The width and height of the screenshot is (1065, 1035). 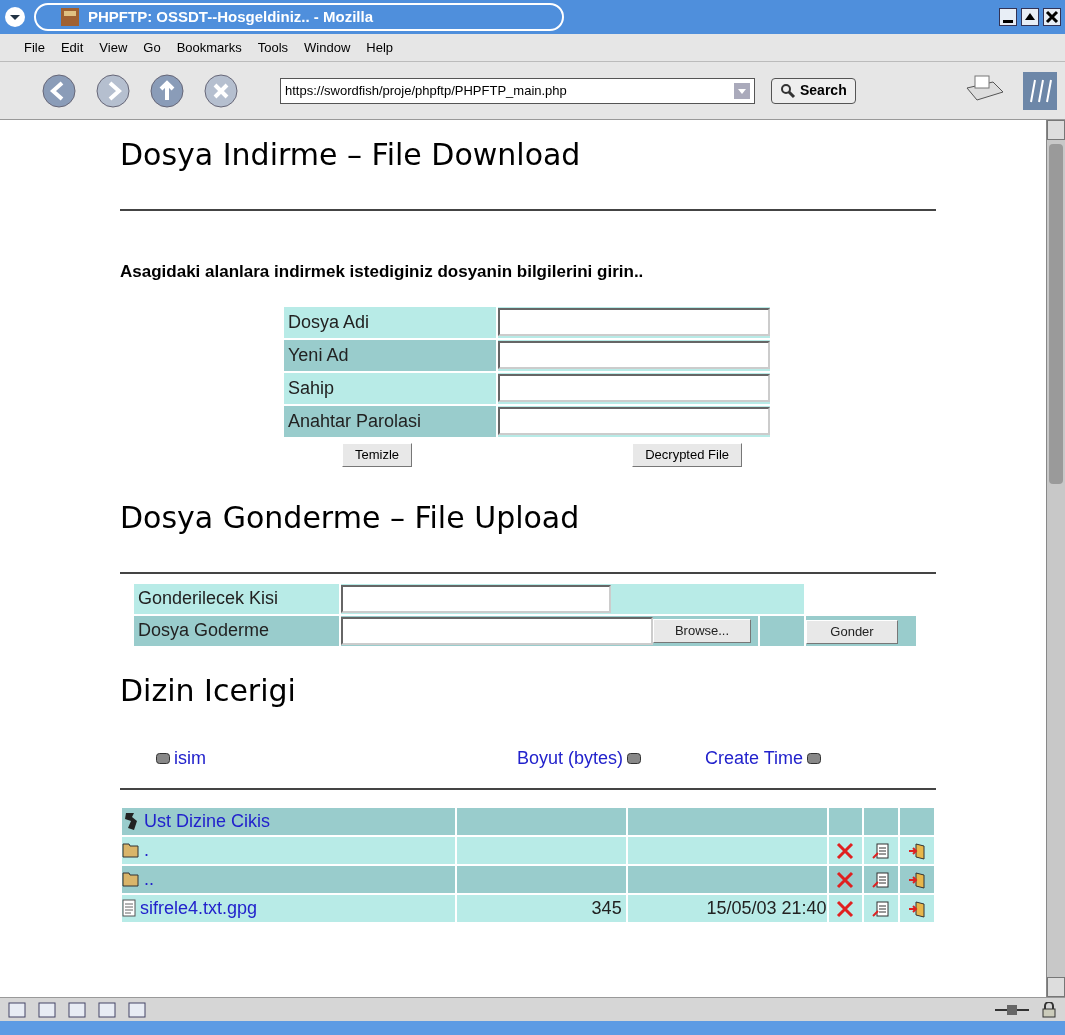 What do you see at coordinates (788, 90) in the screenshot?
I see `search-icon` at bounding box center [788, 90].